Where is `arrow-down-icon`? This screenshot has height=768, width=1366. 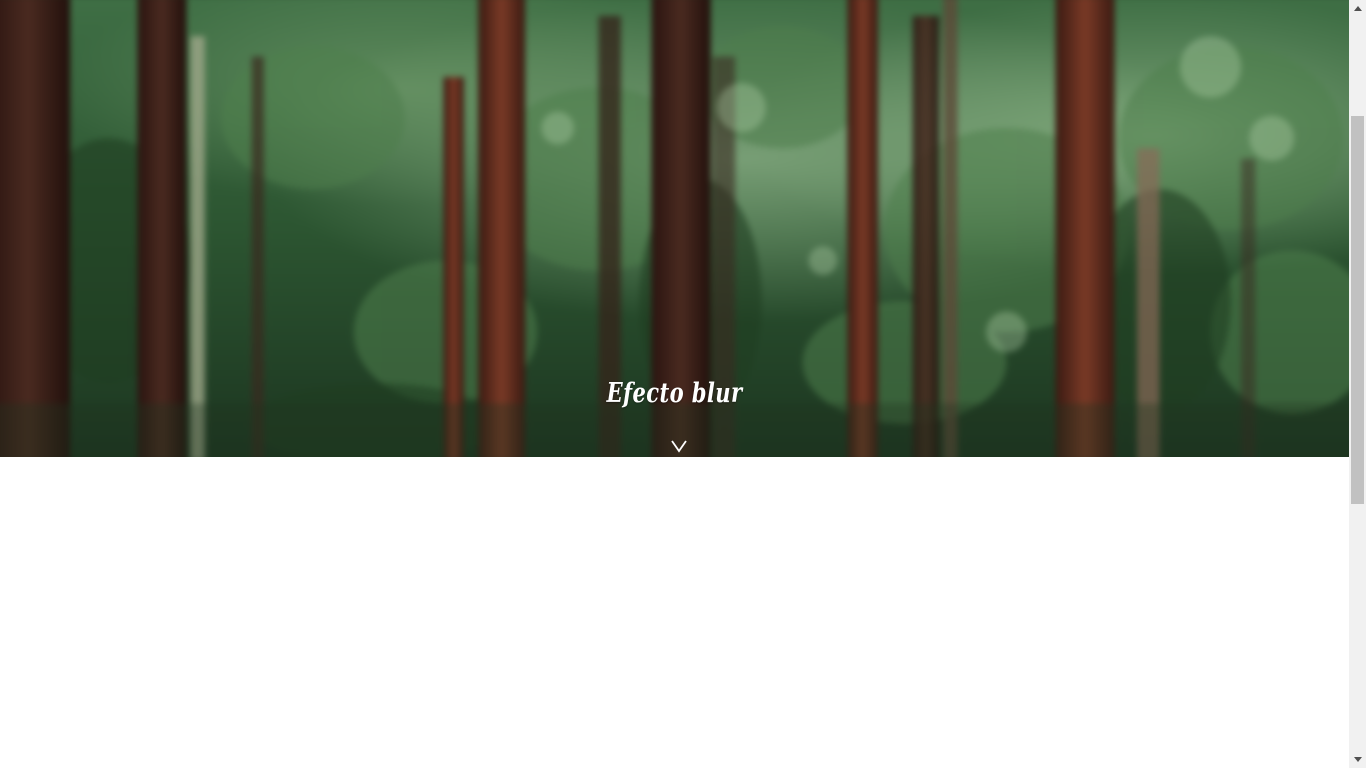
arrow-down-icon is located at coordinates (1357, 759).